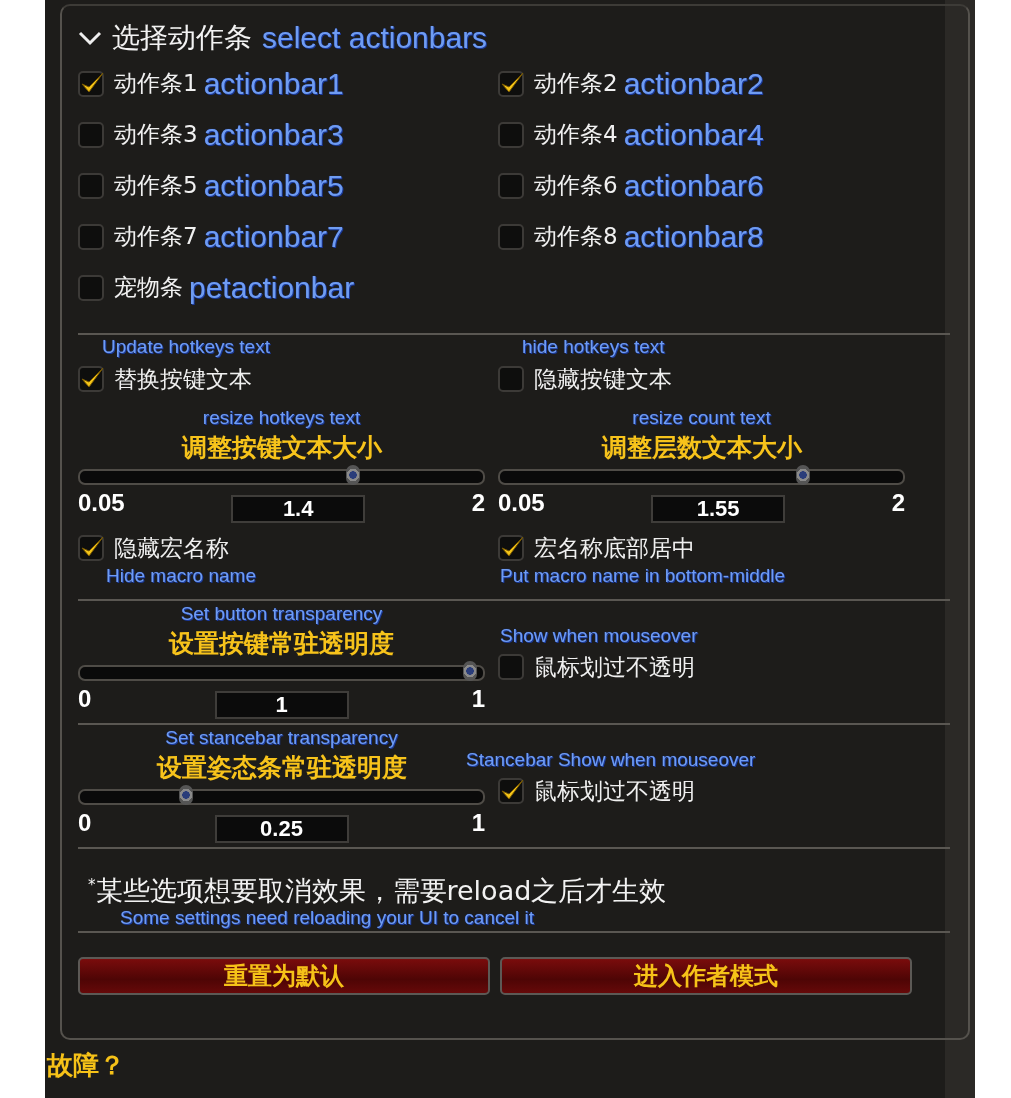 Image resolution: width=1011 pixels, height=1098 pixels. I want to click on chevron-down-icon, so click(90, 38).